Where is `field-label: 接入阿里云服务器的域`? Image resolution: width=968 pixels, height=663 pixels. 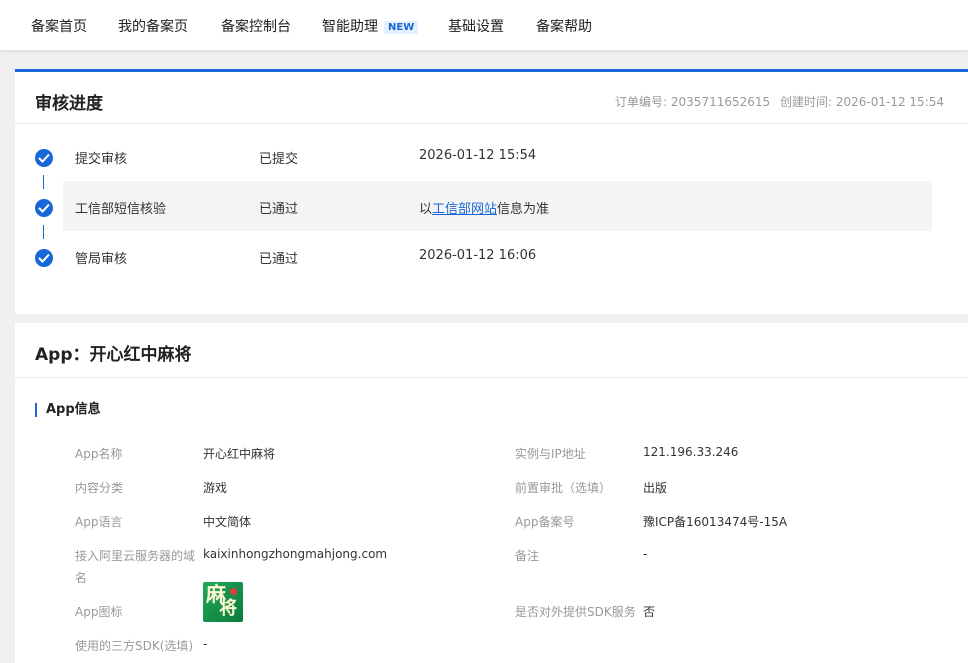 field-label: 接入阿里云服务器的域 is located at coordinates (135, 556).